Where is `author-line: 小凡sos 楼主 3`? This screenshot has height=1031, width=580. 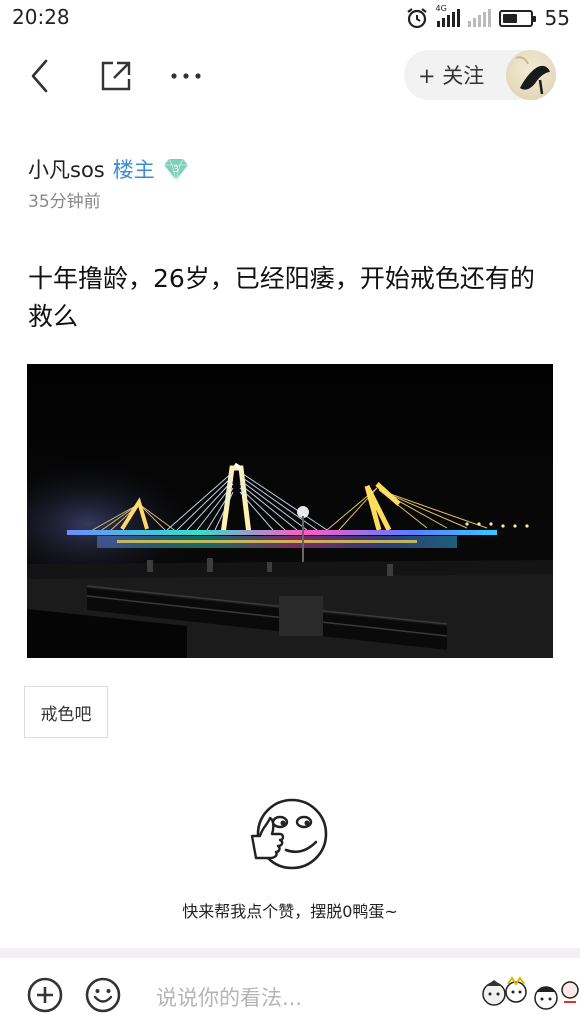
author-line: 小凡sos 楼主 3 is located at coordinates (108, 169).